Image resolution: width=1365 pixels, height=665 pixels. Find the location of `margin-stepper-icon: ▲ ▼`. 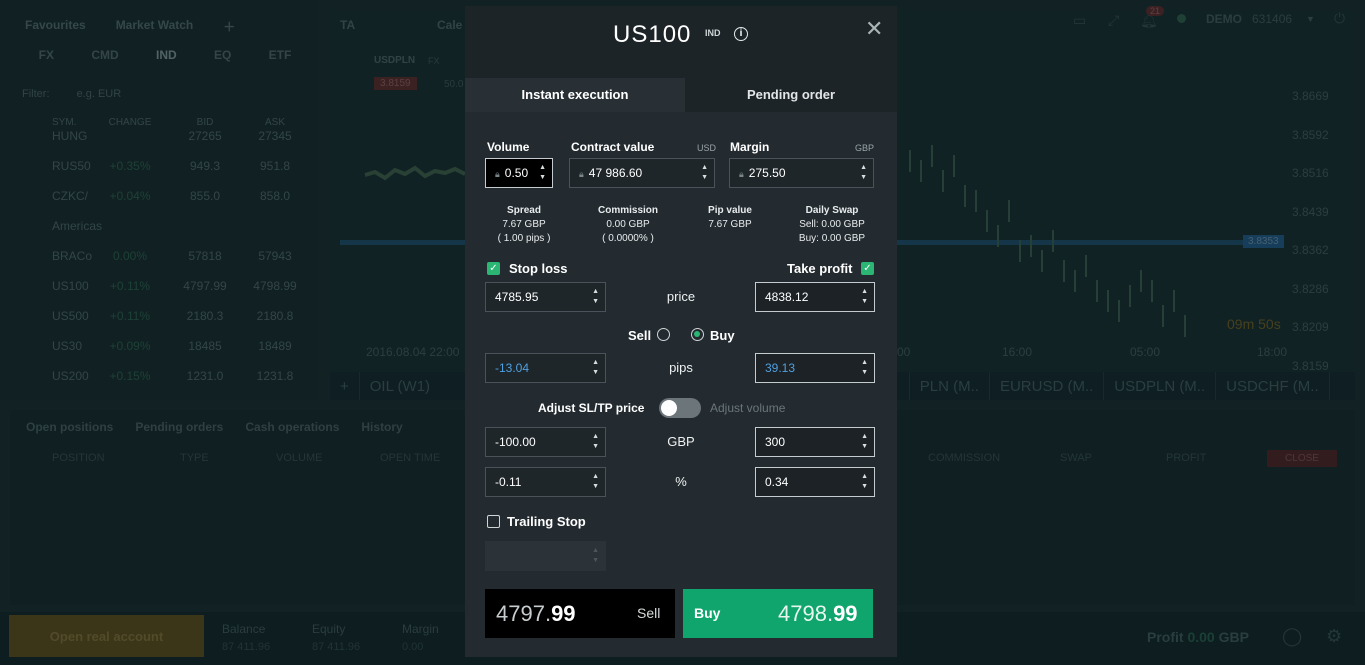

margin-stepper-icon: ▲ ▼ is located at coordinates (863, 173).